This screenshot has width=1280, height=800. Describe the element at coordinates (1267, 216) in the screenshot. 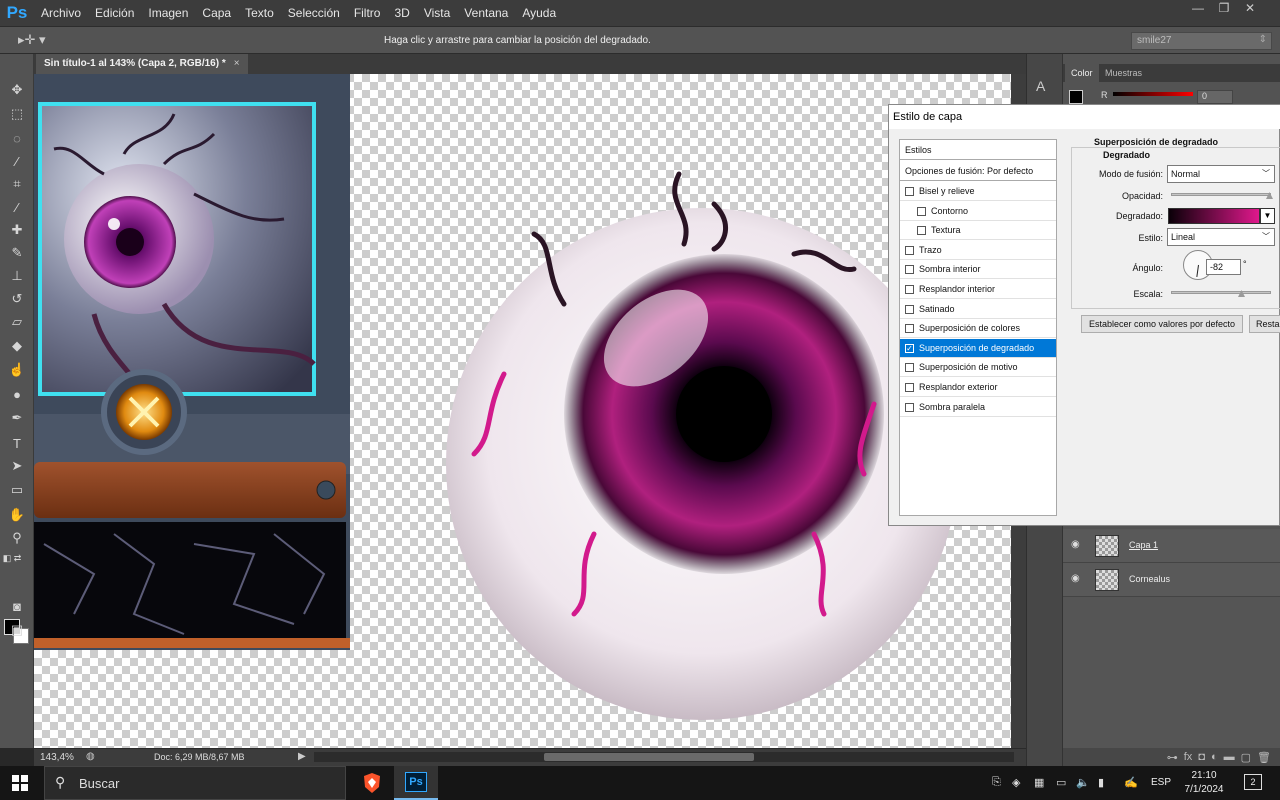

I see `gradient-dropdown-arrow-icon: ▼` at that location.